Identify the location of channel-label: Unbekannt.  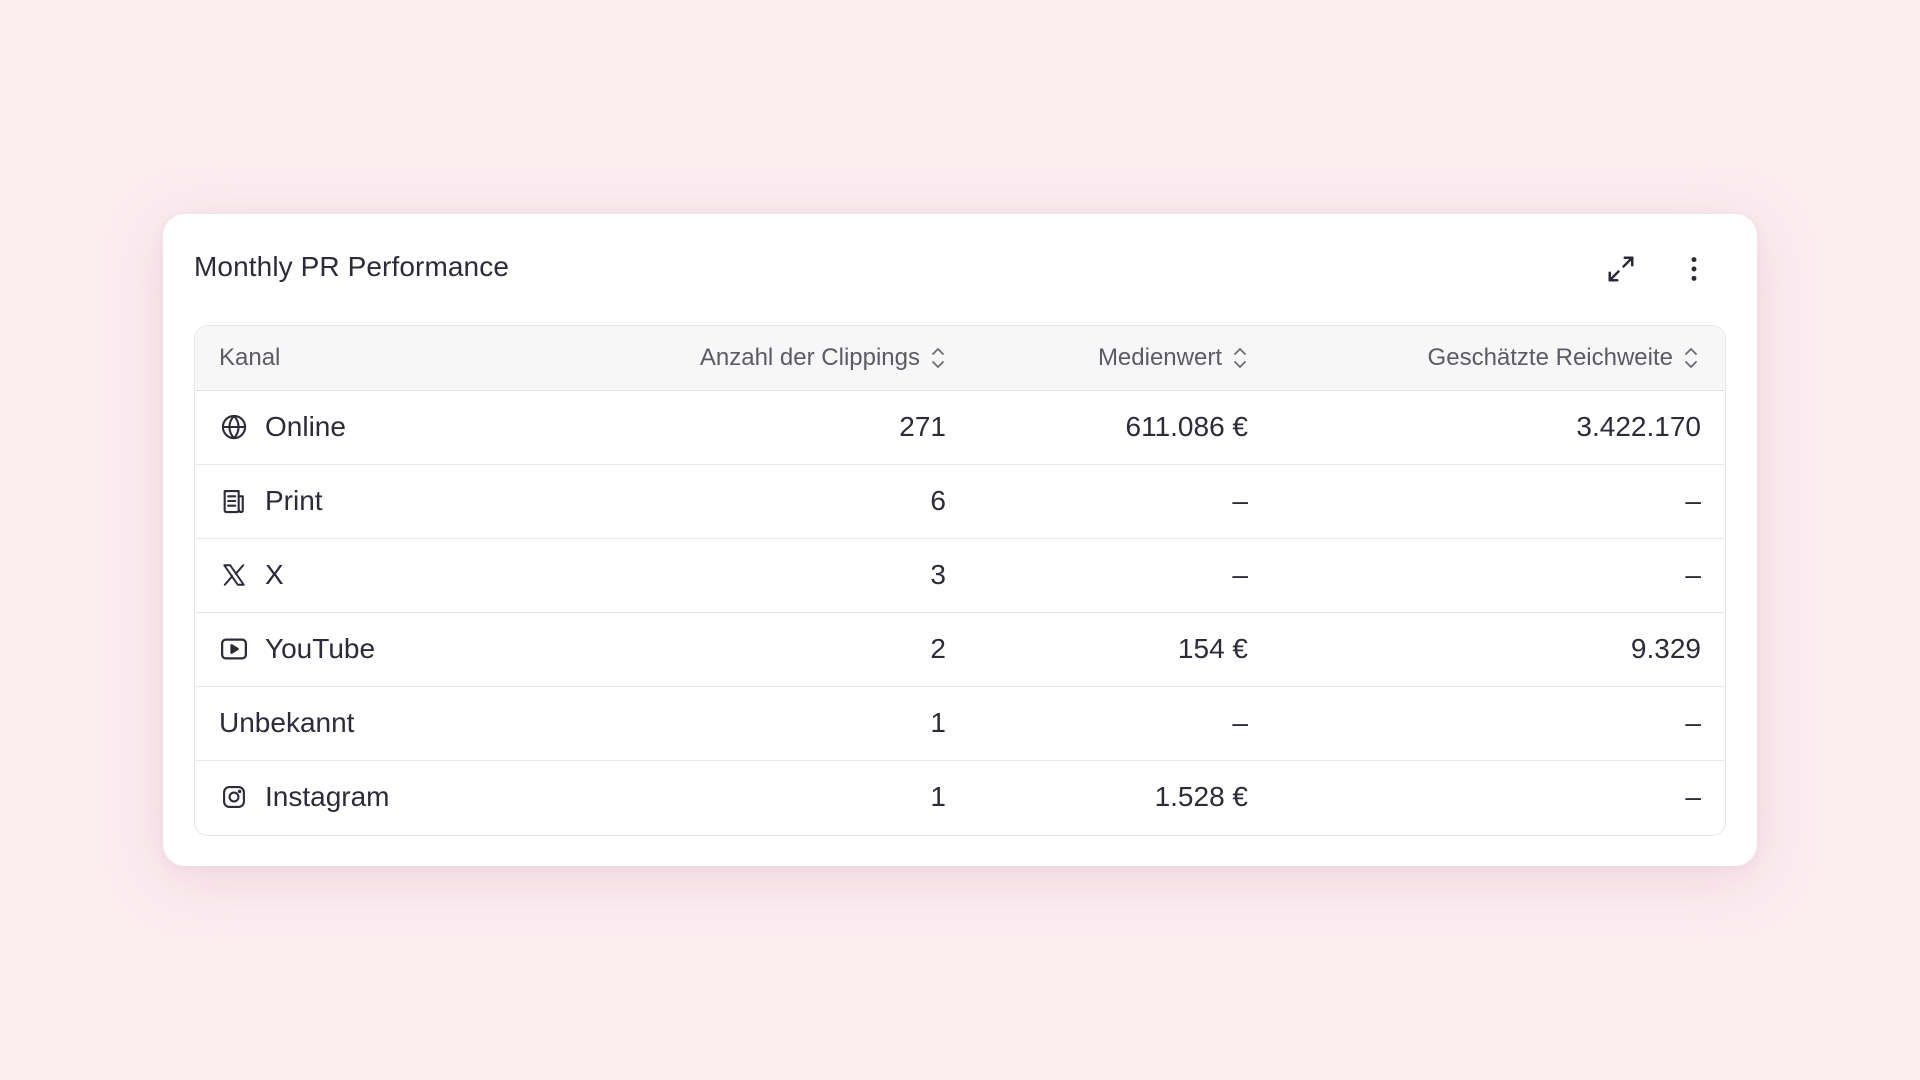
(287, 722).